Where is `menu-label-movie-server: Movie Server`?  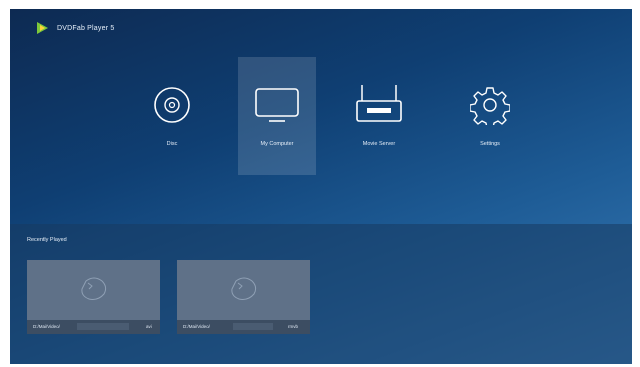 menu-label-movie-server: Movie Server is located at coordinates (379, 144).